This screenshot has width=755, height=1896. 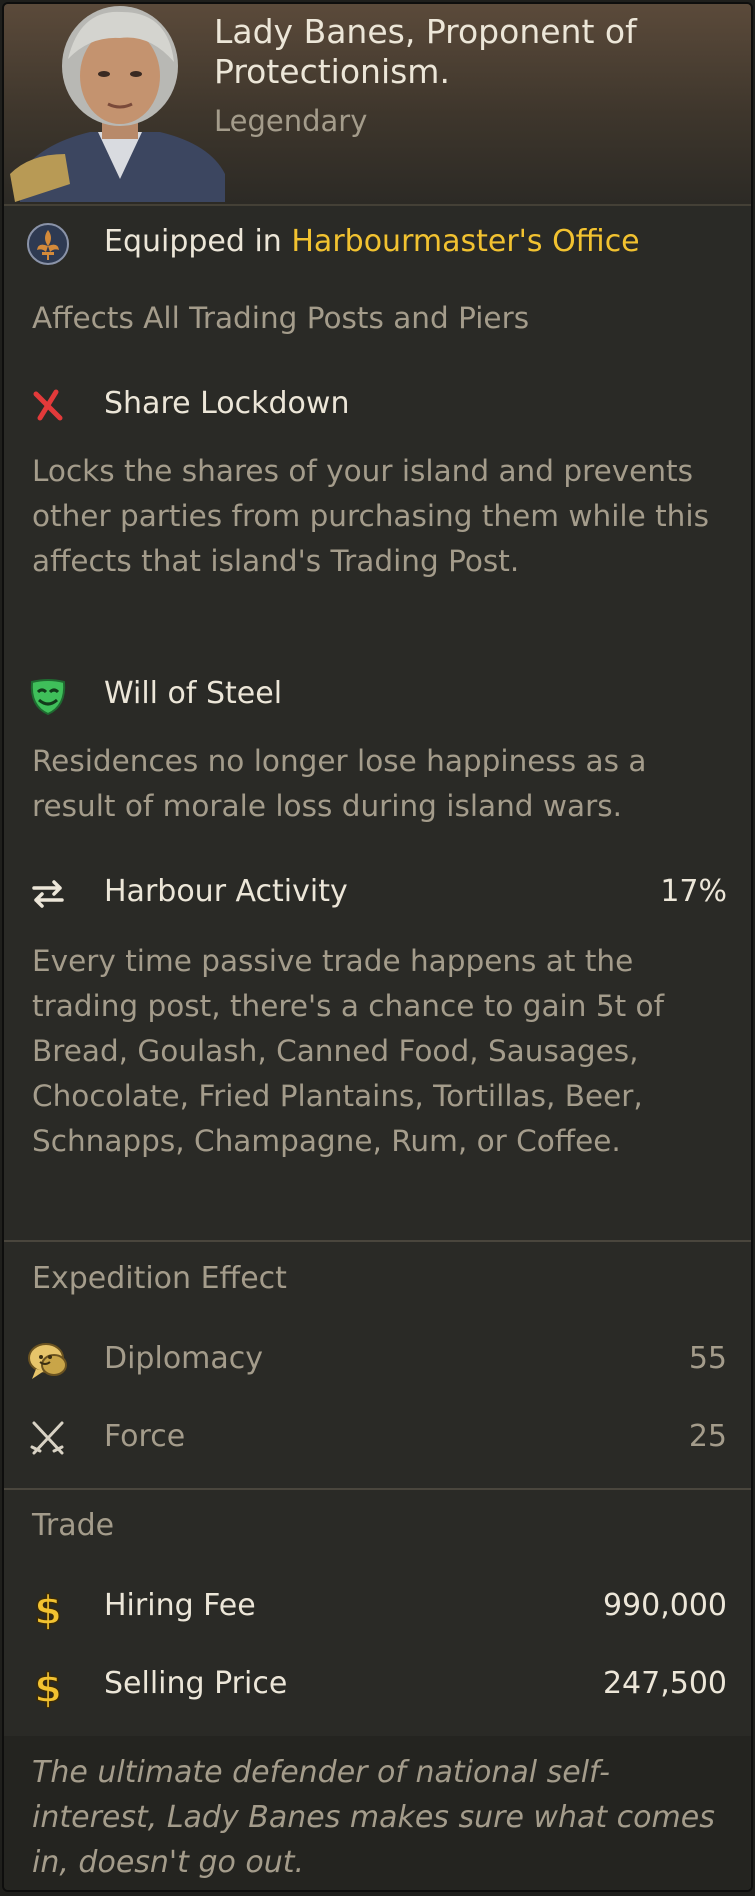 I want to click on stat-name: Diplomacy, so click(x=184, y=1358).